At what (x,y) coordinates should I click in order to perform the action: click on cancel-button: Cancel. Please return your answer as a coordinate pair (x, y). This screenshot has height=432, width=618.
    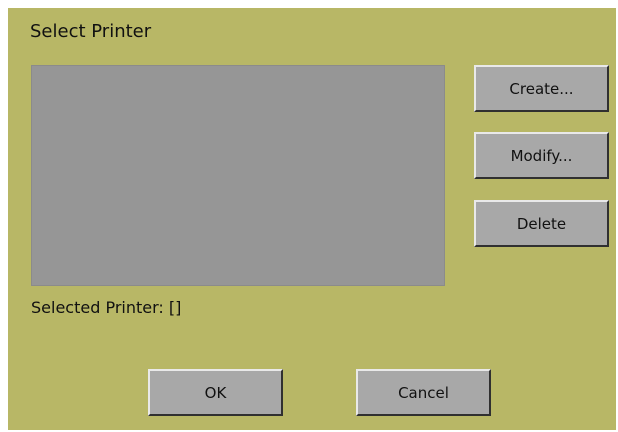
    Looking at the image, I should click on (423, 392).